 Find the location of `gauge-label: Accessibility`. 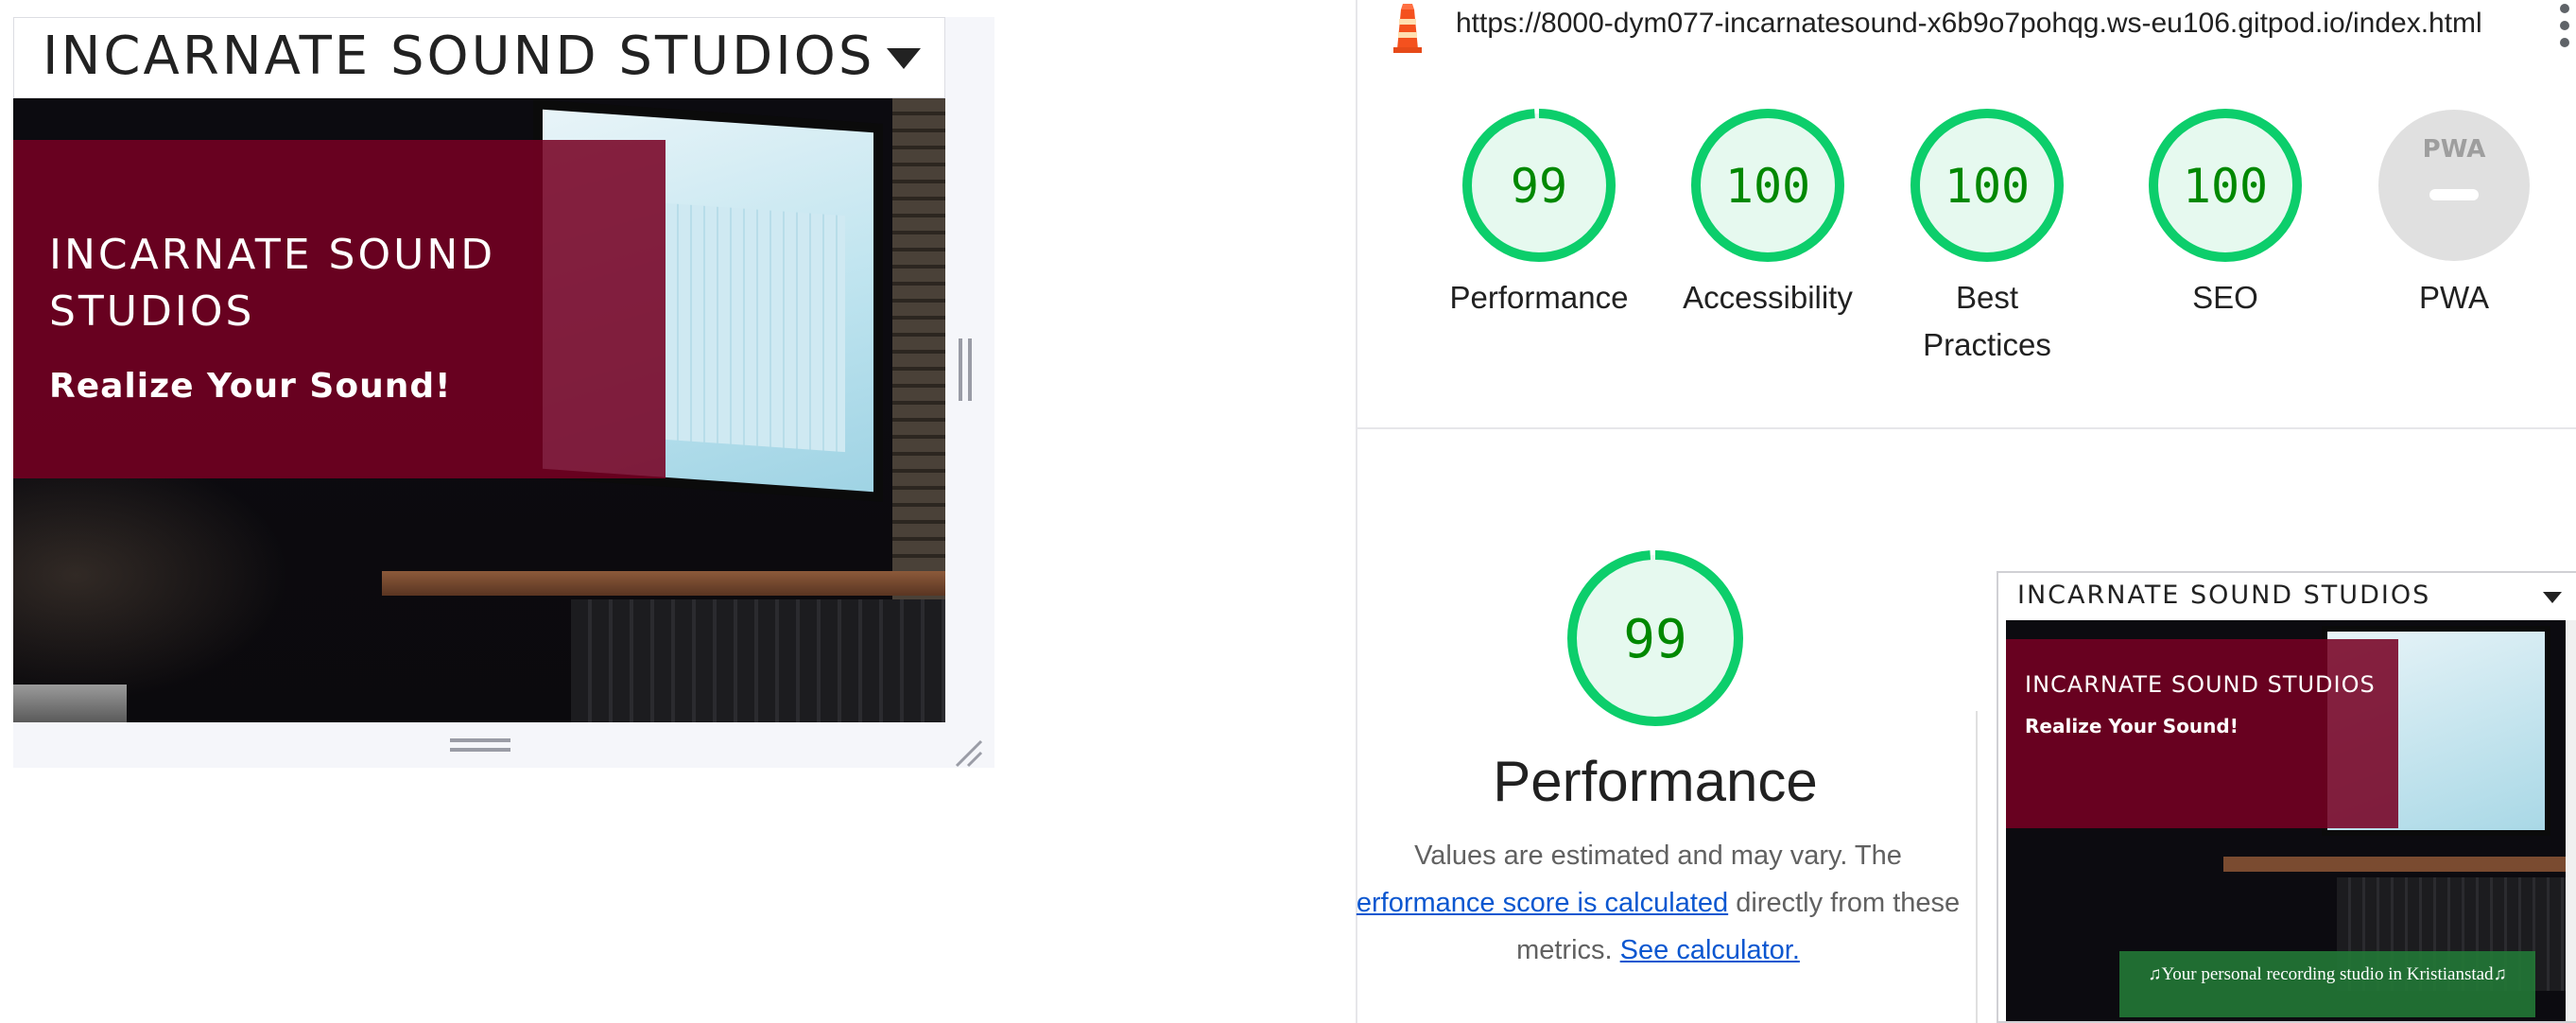

gauge-label: Accessibility is located at coordinates (1768, 297).